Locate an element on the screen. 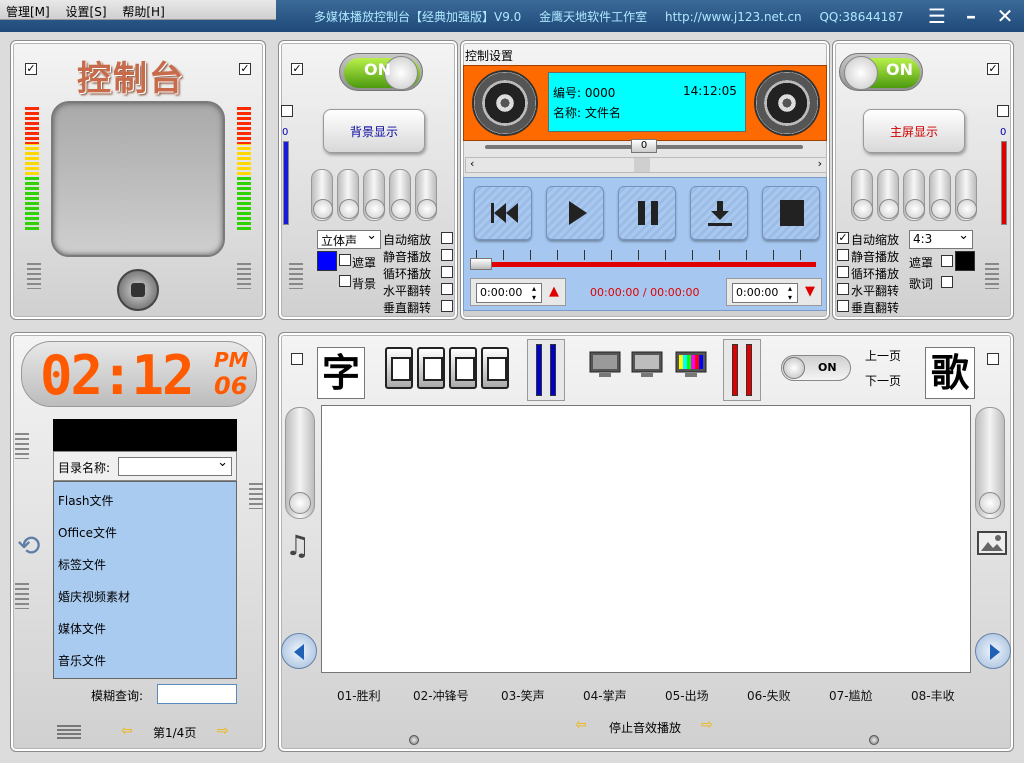 Image resolution: width=1024 pixels, height=763 pixels. lyrics-checkbox is located at coordinates (947, 282).